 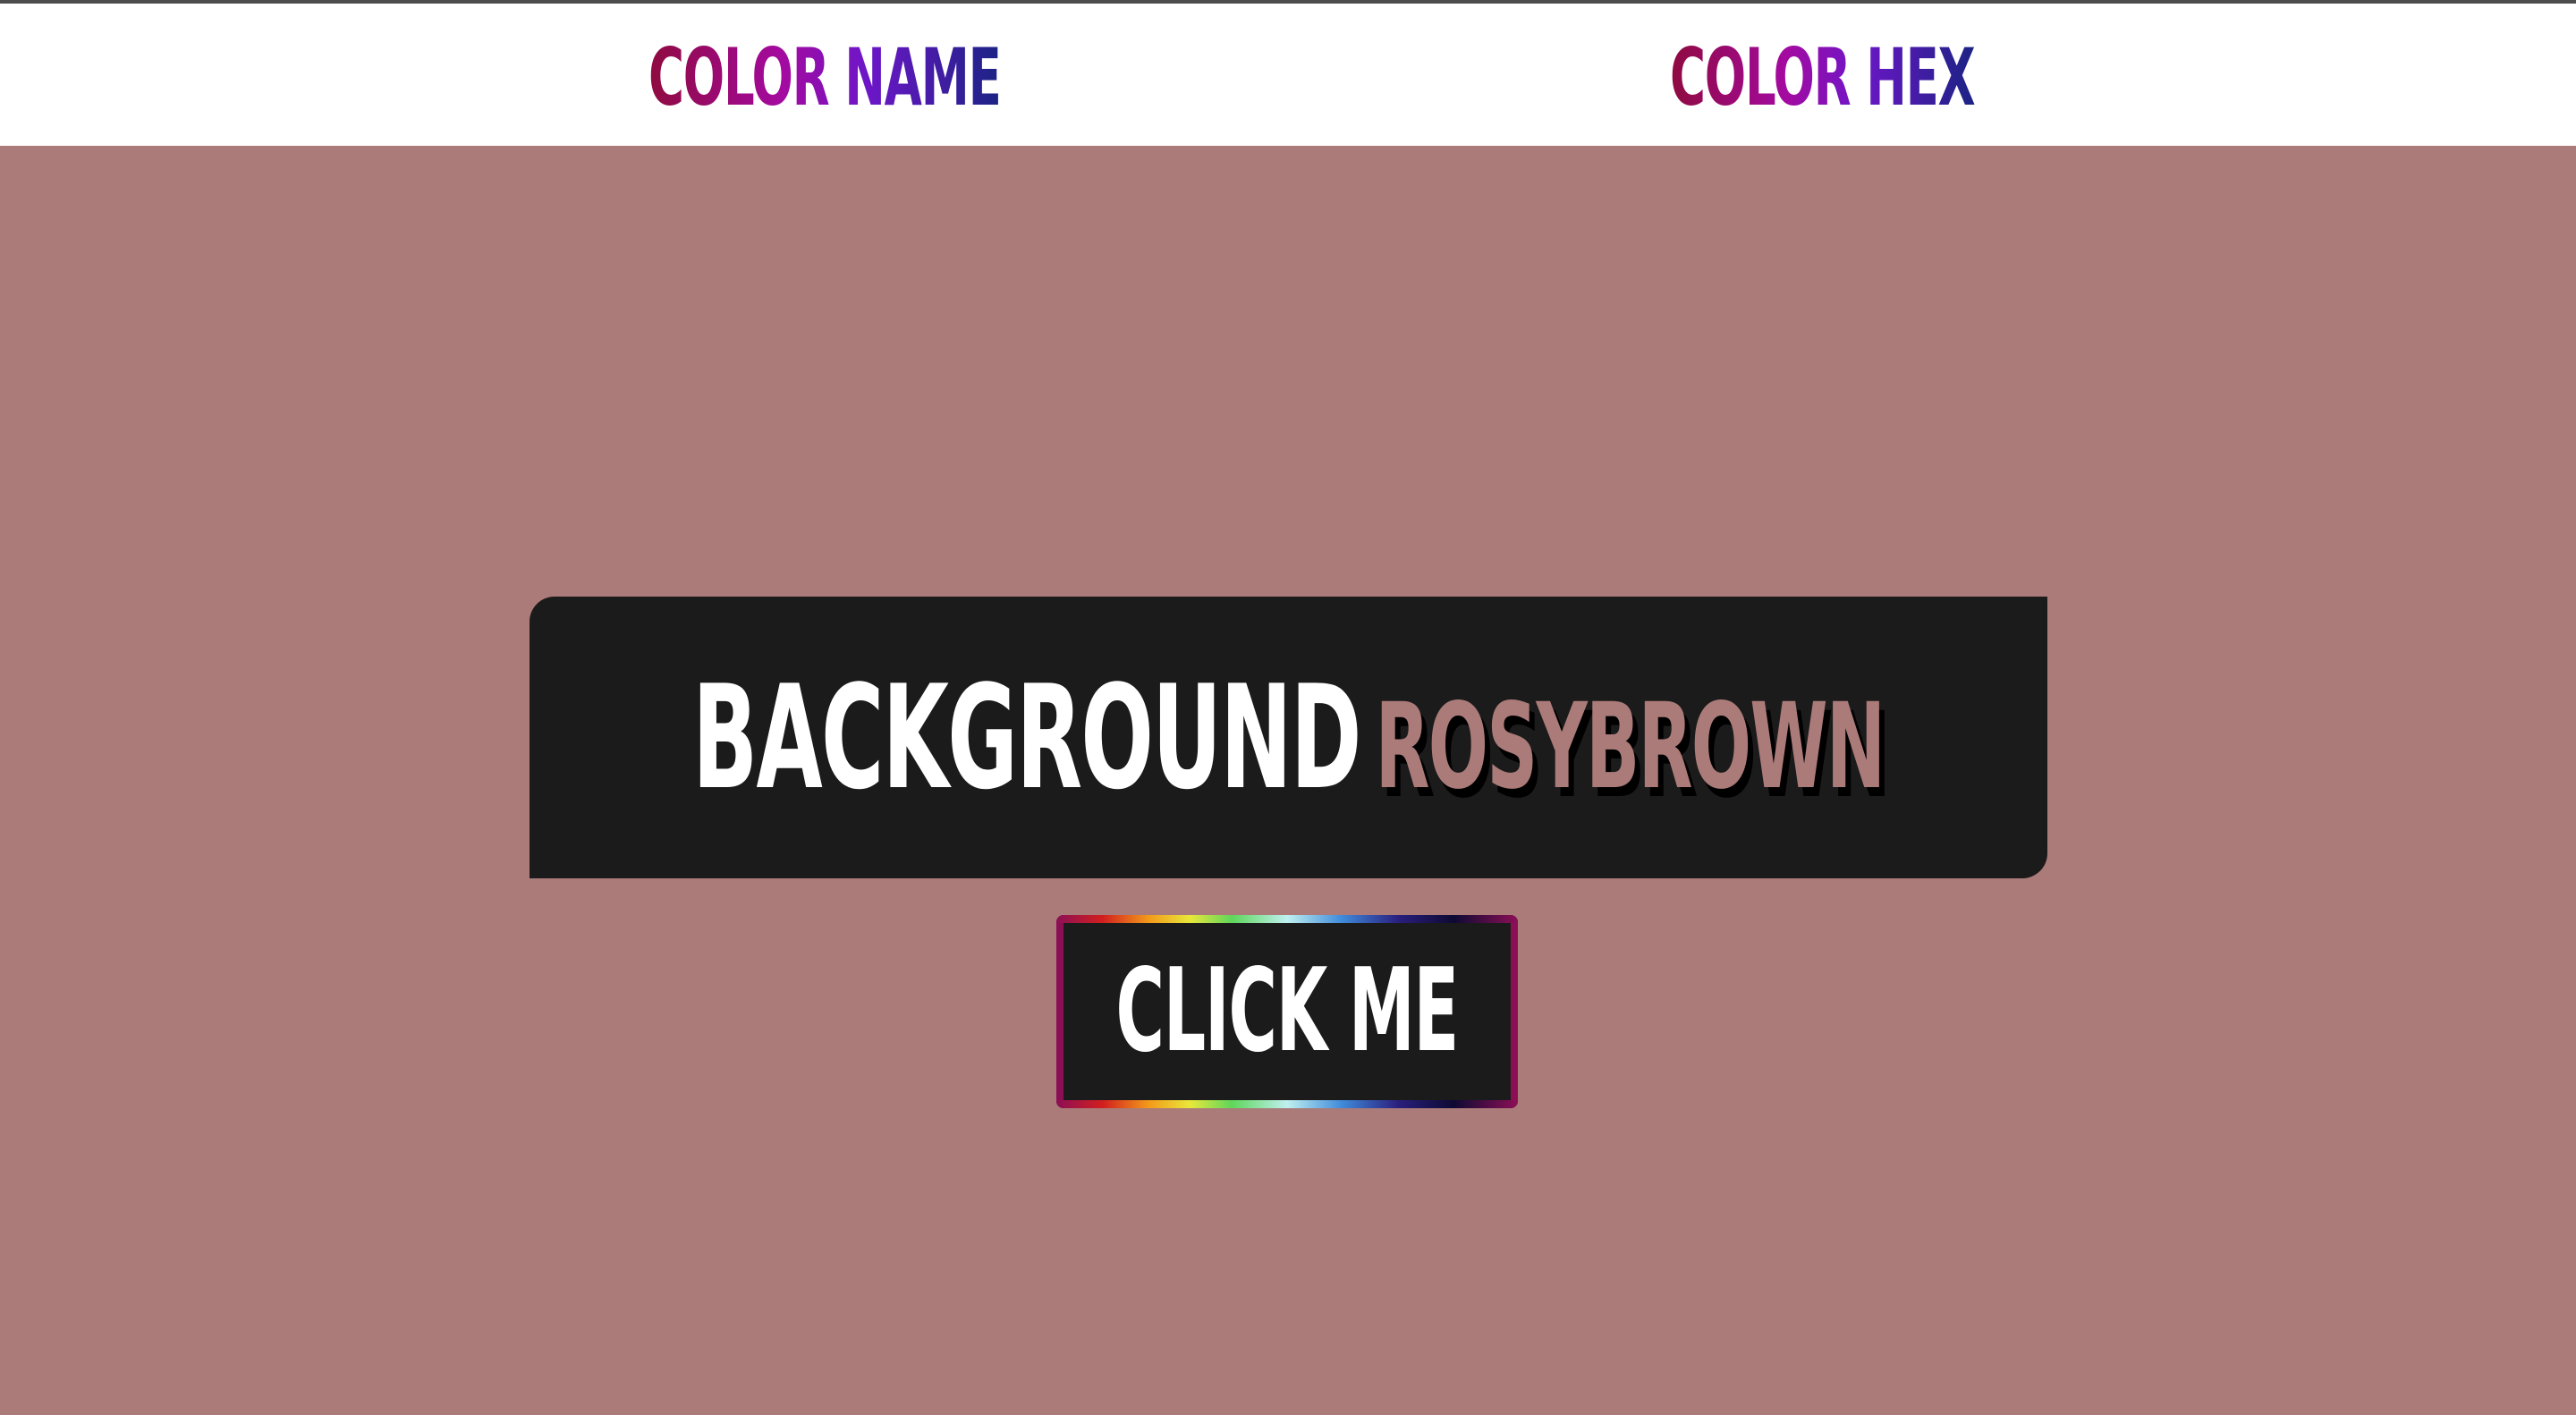 I want to click on color-value: ROSYBROWN, so click(x=1630, y=746).